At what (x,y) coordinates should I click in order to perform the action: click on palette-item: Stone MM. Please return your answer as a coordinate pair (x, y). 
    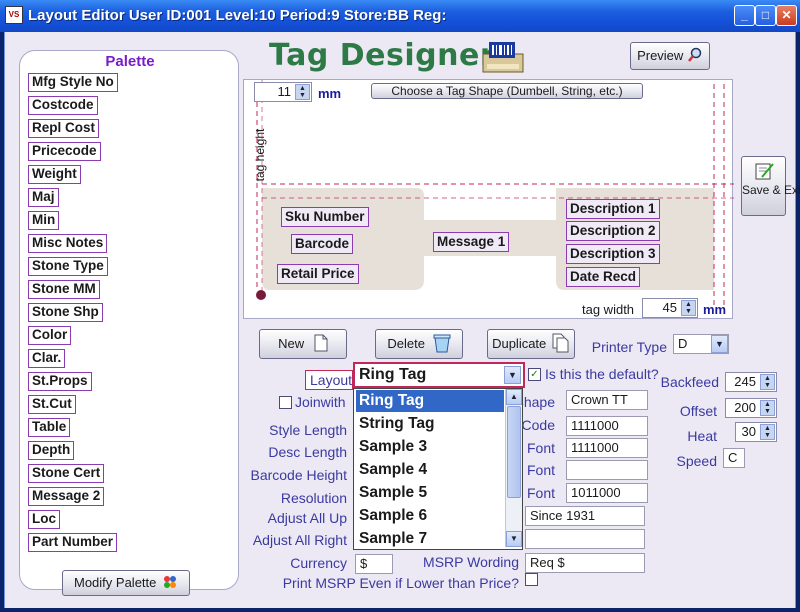
    Looking at the image, I should click on (64, 289).